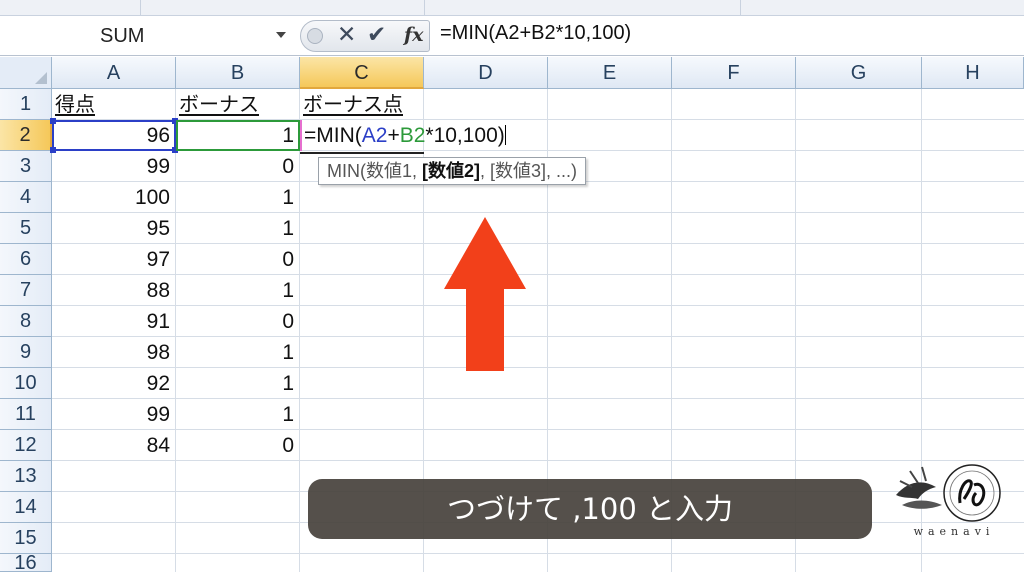  I want to click on row-header-14: 14, so click(26, 507).